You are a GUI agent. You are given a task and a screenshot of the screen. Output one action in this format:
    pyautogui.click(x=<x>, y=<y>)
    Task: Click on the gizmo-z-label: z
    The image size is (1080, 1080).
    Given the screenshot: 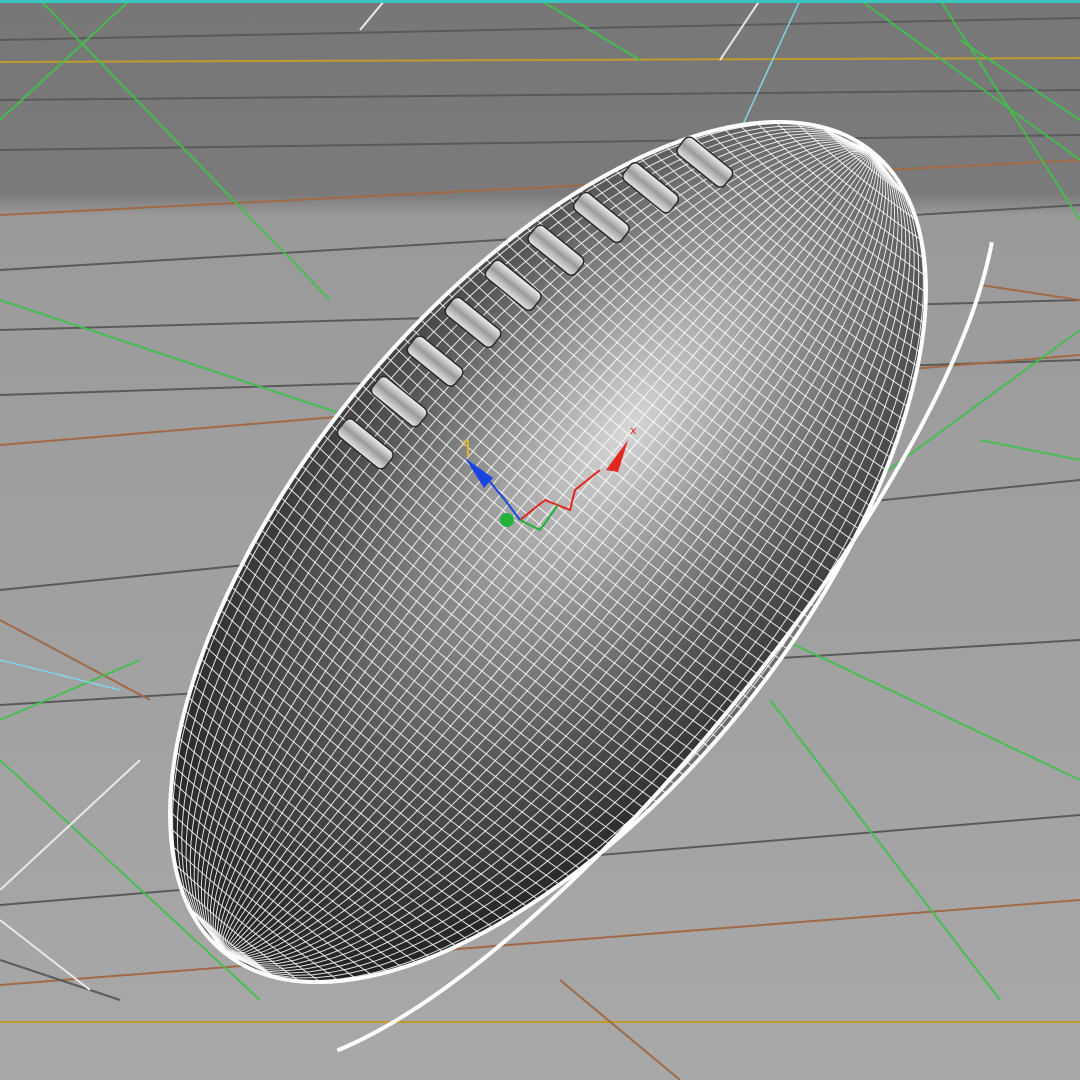 What is the action you would take?
    pyautogui.click(x=465, y=442)
    